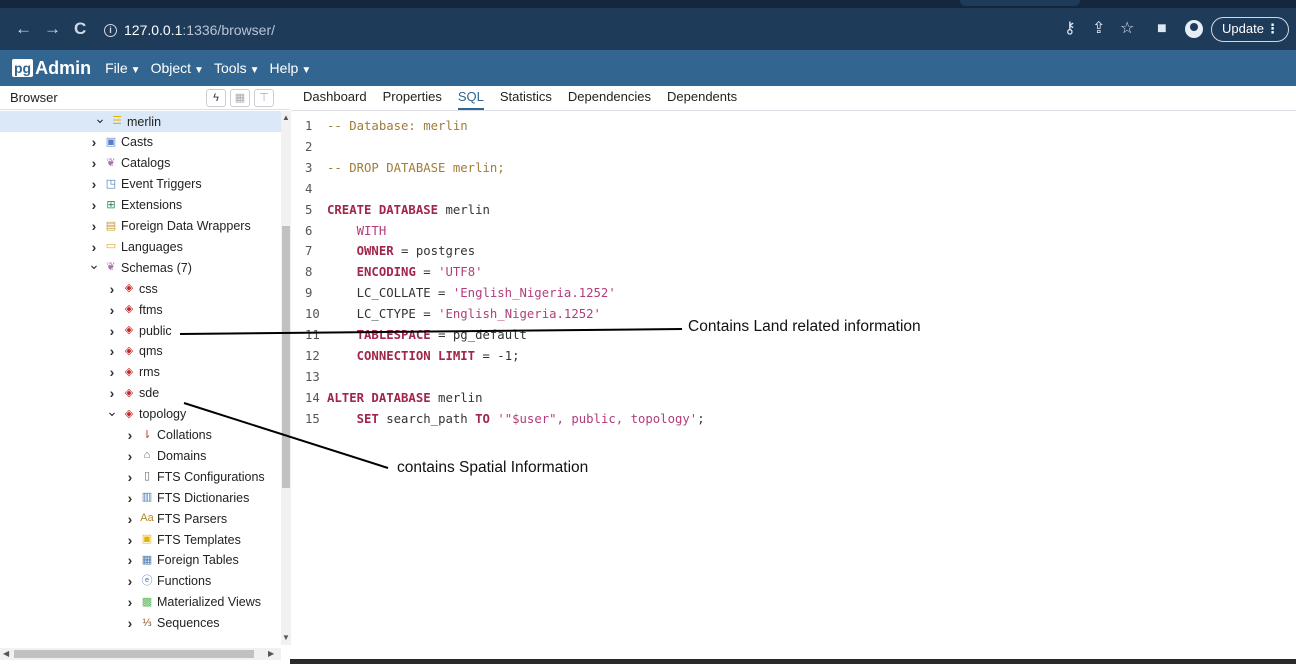 The image size is (1296, 664). Describe the element at coordinates (431, 398) in the screenshot. I see `annotation-lines` at that location.